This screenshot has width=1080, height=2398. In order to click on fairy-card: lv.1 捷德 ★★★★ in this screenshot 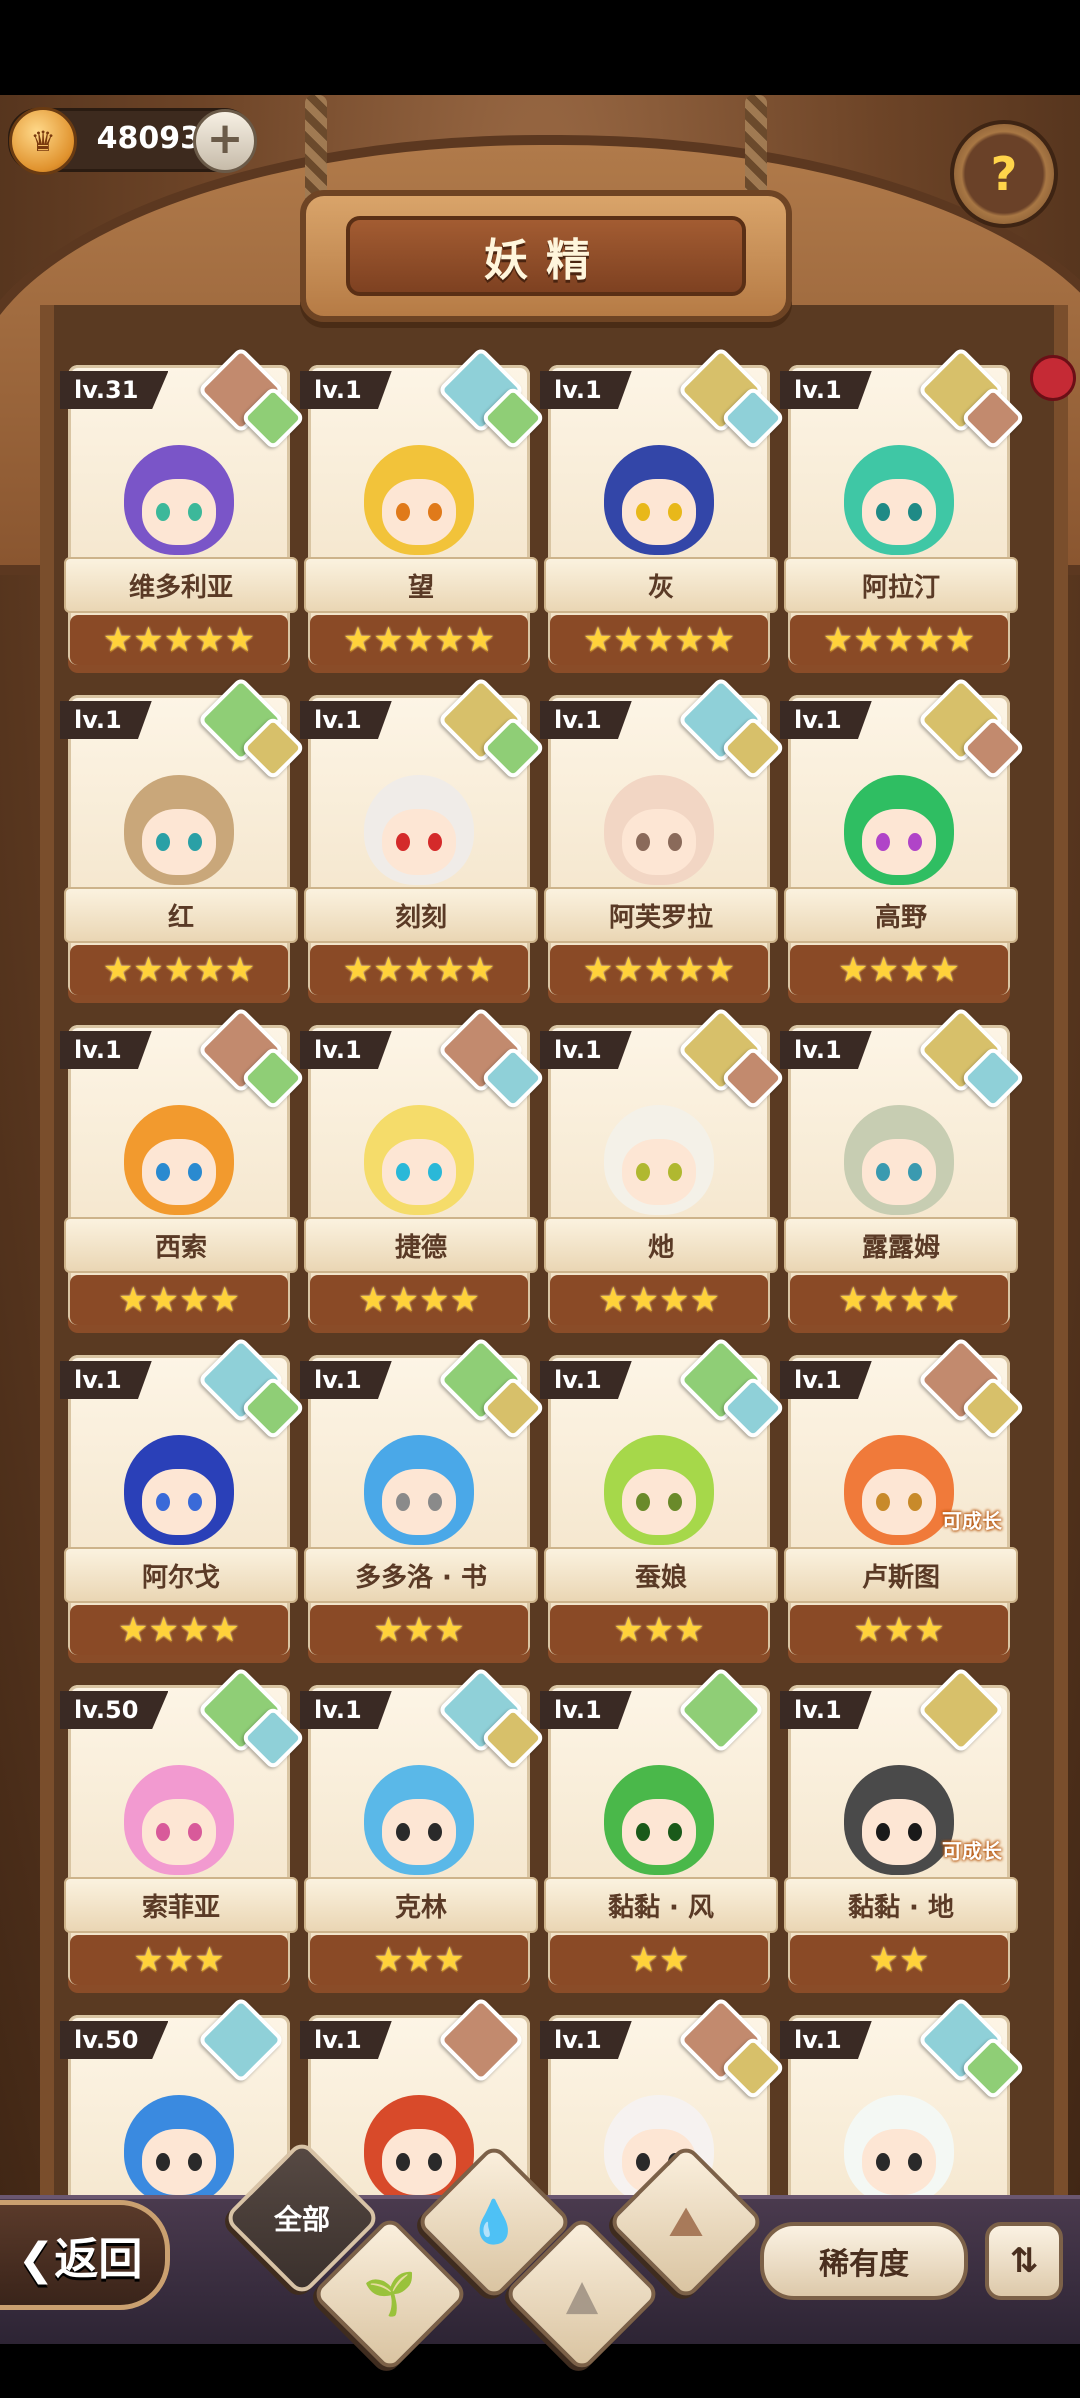, I will do `click(423, 1175)`.